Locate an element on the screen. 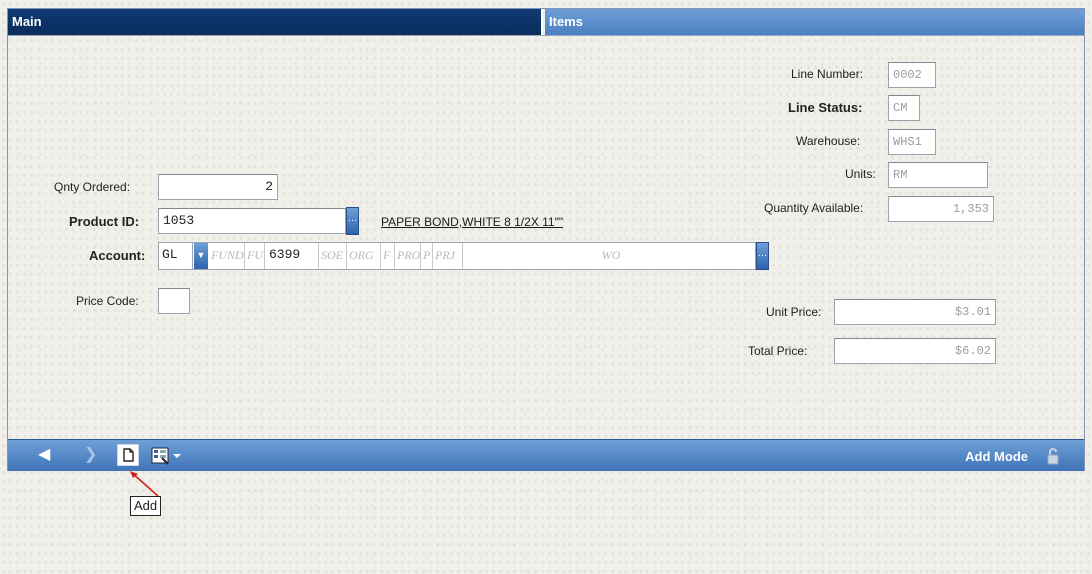 This screenshot has height=574, width=1092. line-status-field: CM is located at coordinates (904, 108).